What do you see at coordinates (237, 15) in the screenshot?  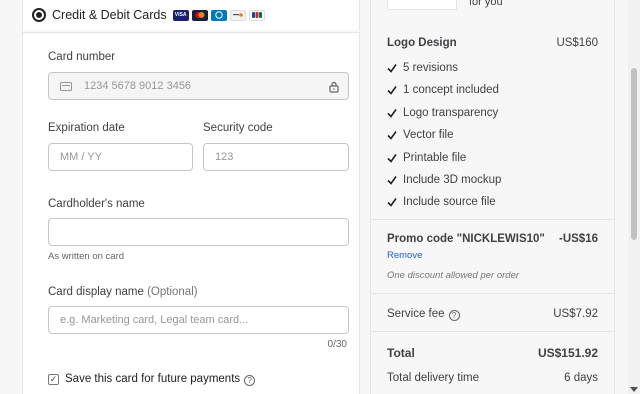 I see `discover-icon` at bounding box center [237, 15].